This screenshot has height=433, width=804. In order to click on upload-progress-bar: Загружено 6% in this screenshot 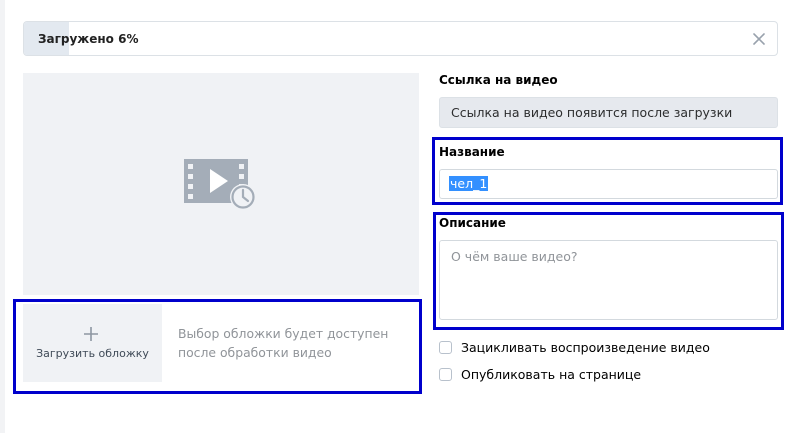, I will do `click(400, 38)`.